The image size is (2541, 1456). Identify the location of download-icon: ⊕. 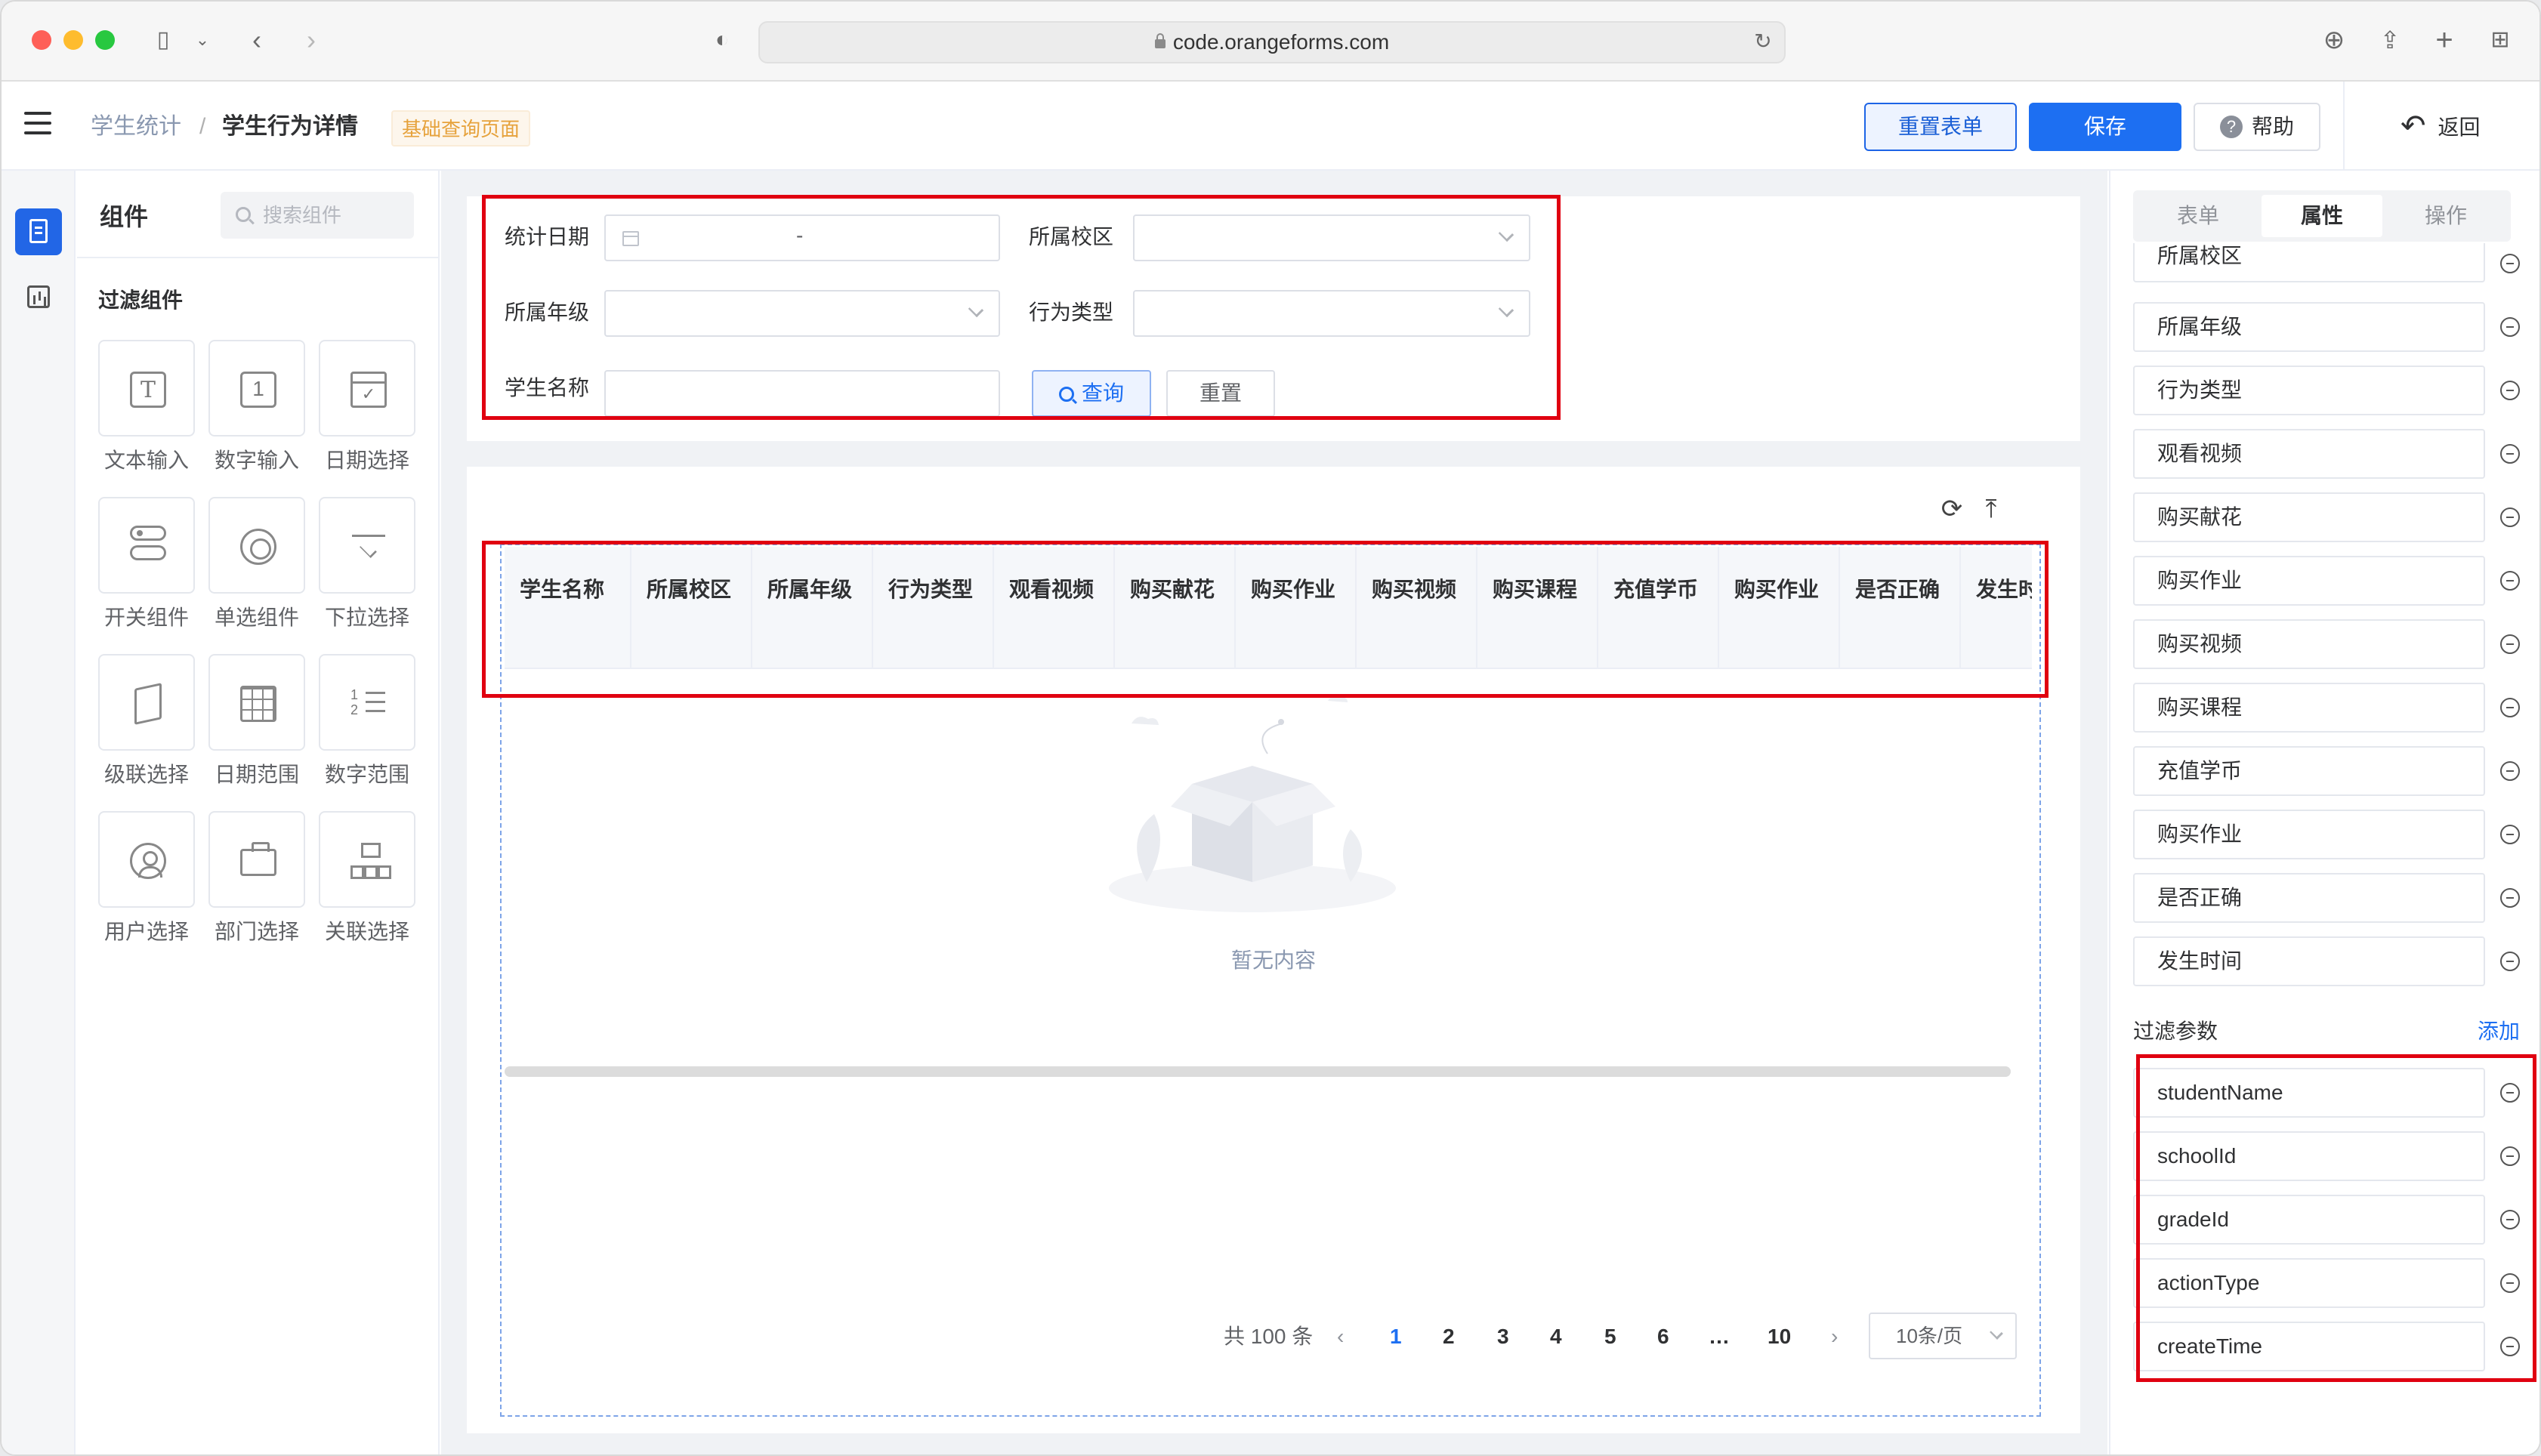
(2334, 40).